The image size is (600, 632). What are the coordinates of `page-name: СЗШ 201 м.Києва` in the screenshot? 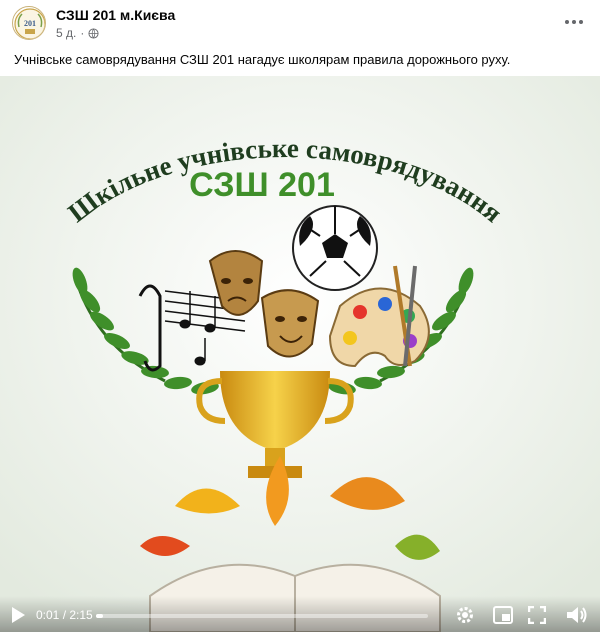 It's located at (115, 15).